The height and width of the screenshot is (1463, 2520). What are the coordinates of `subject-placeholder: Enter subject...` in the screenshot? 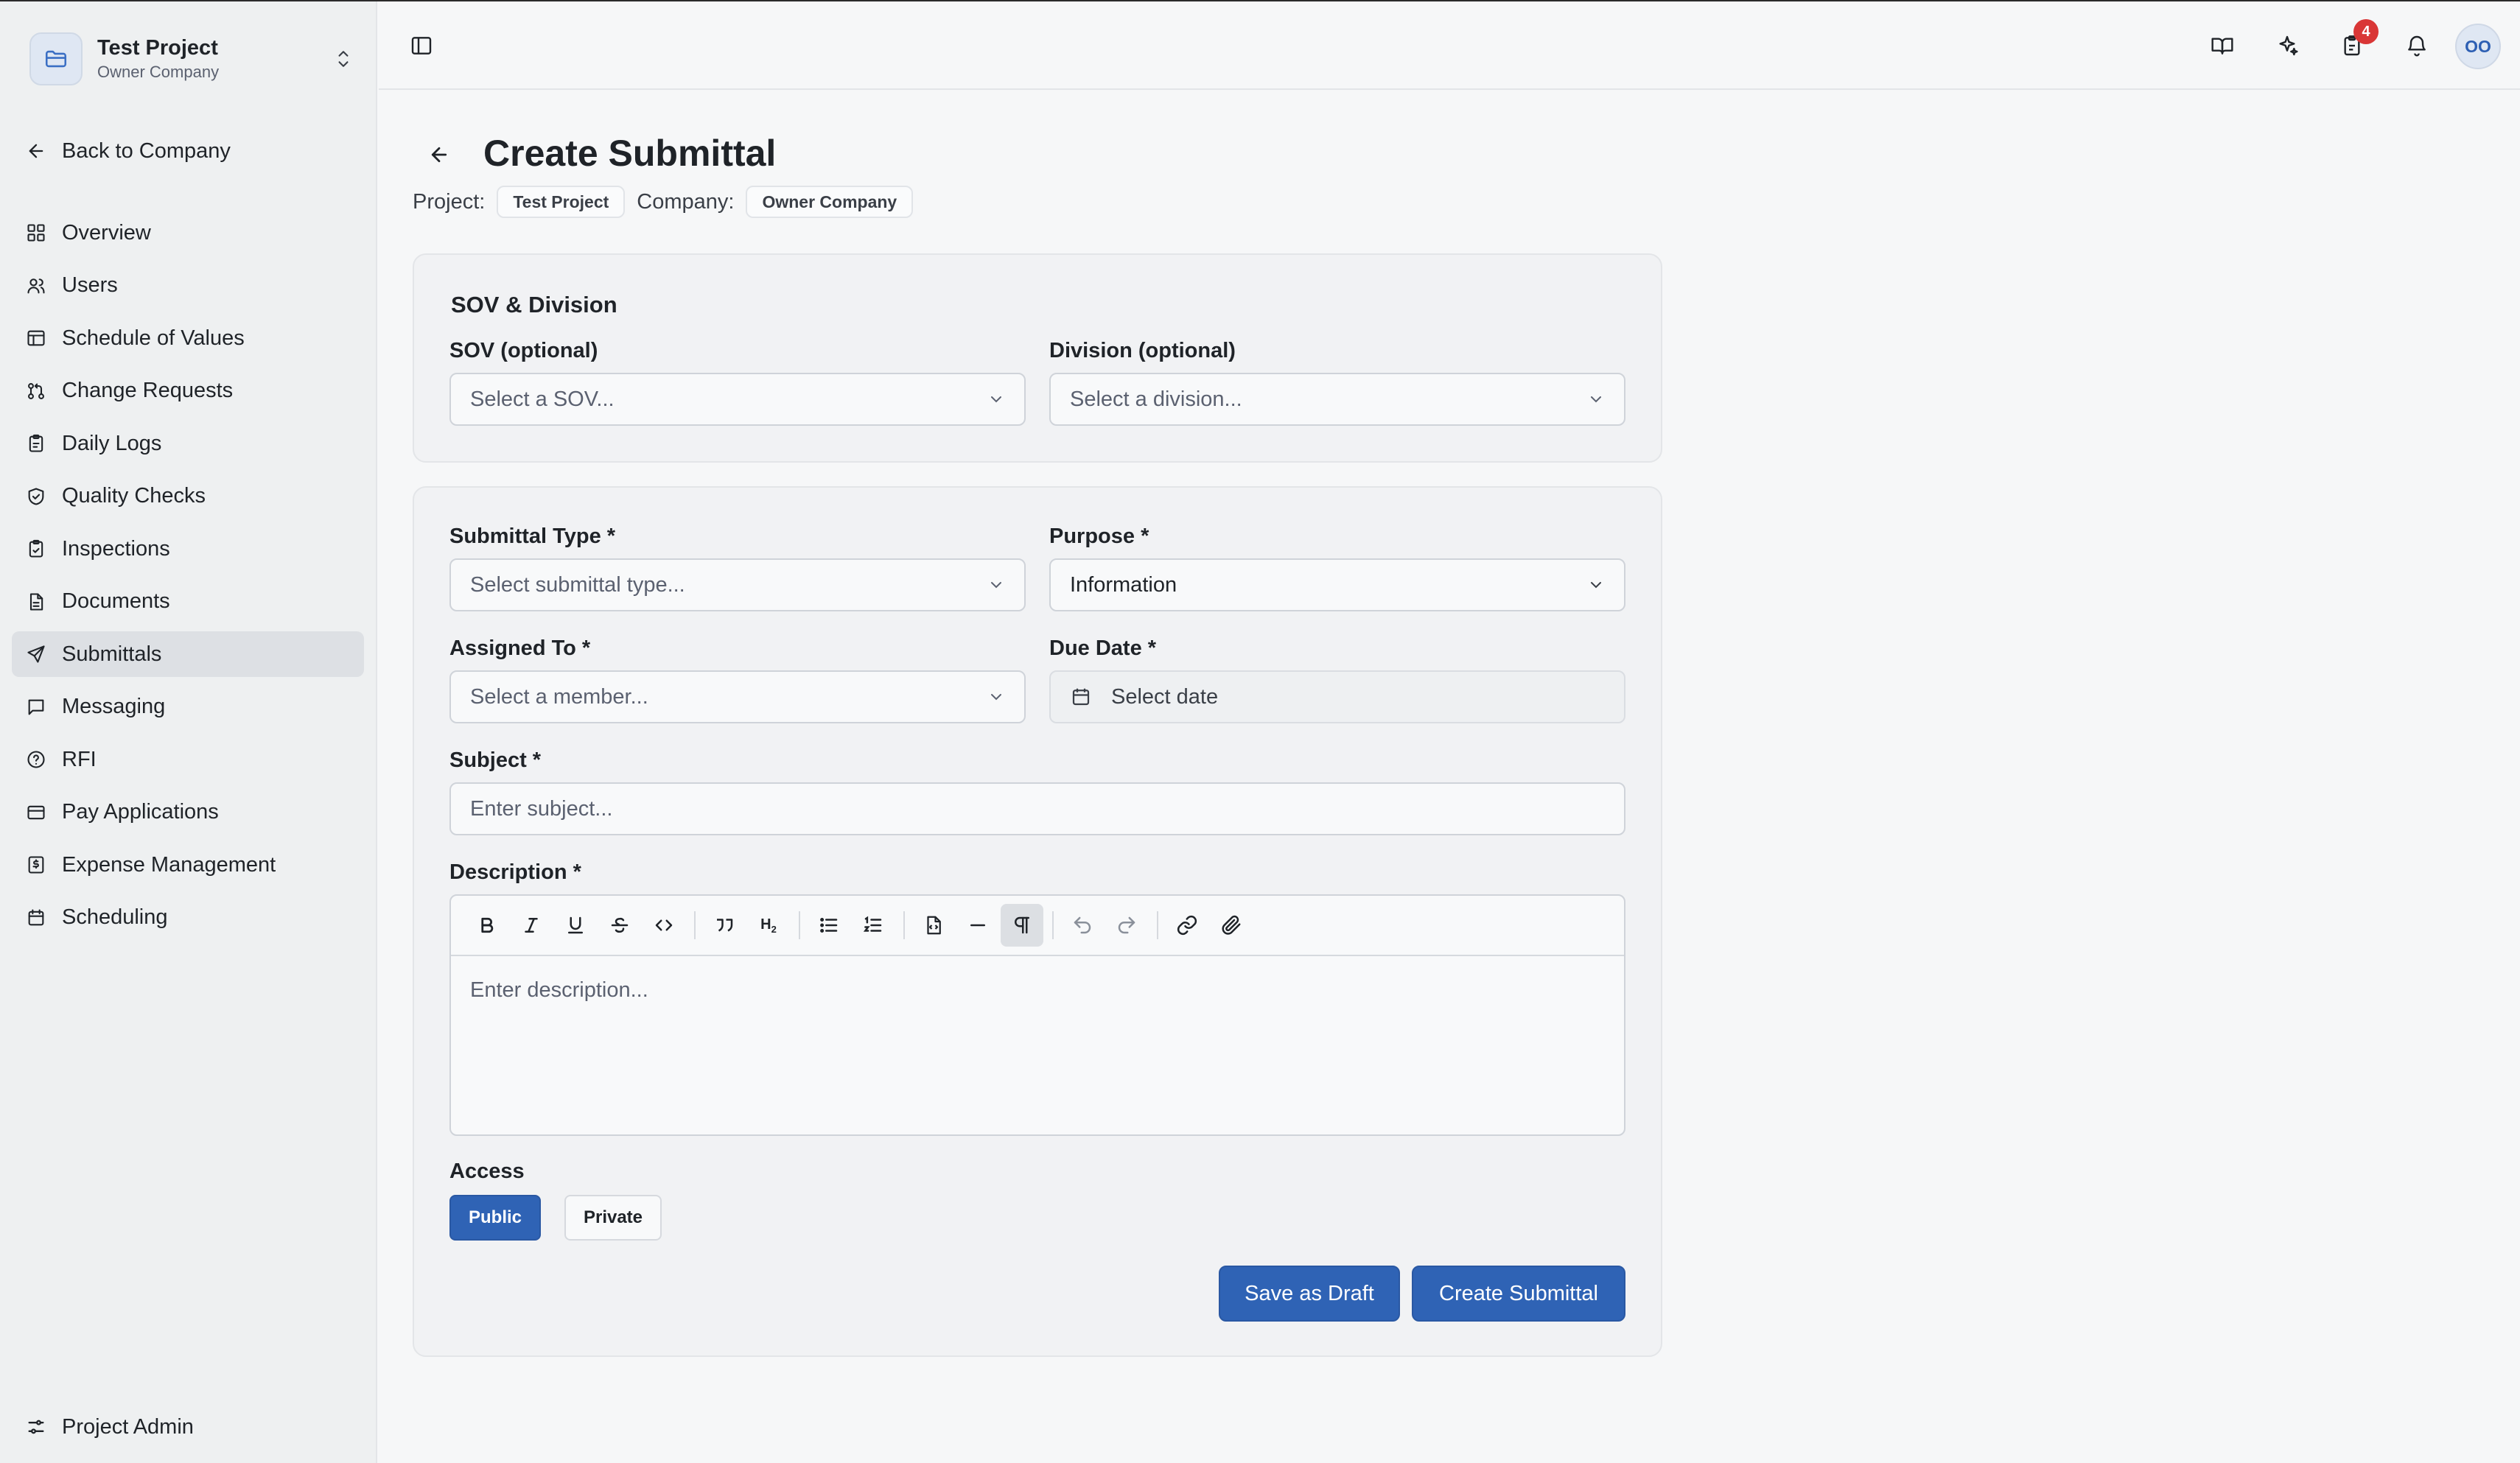 It's located at (541, 808).